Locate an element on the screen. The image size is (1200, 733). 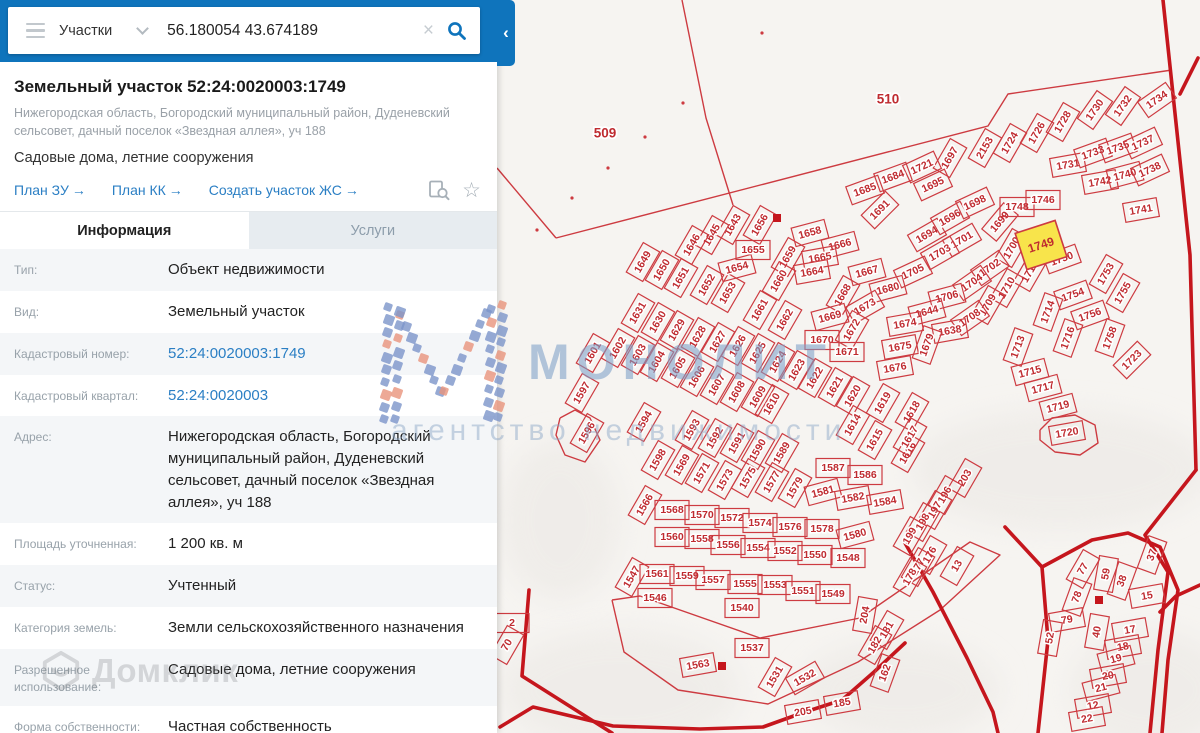
map-parcel: 1714 is located at coordinates (1048, 312).